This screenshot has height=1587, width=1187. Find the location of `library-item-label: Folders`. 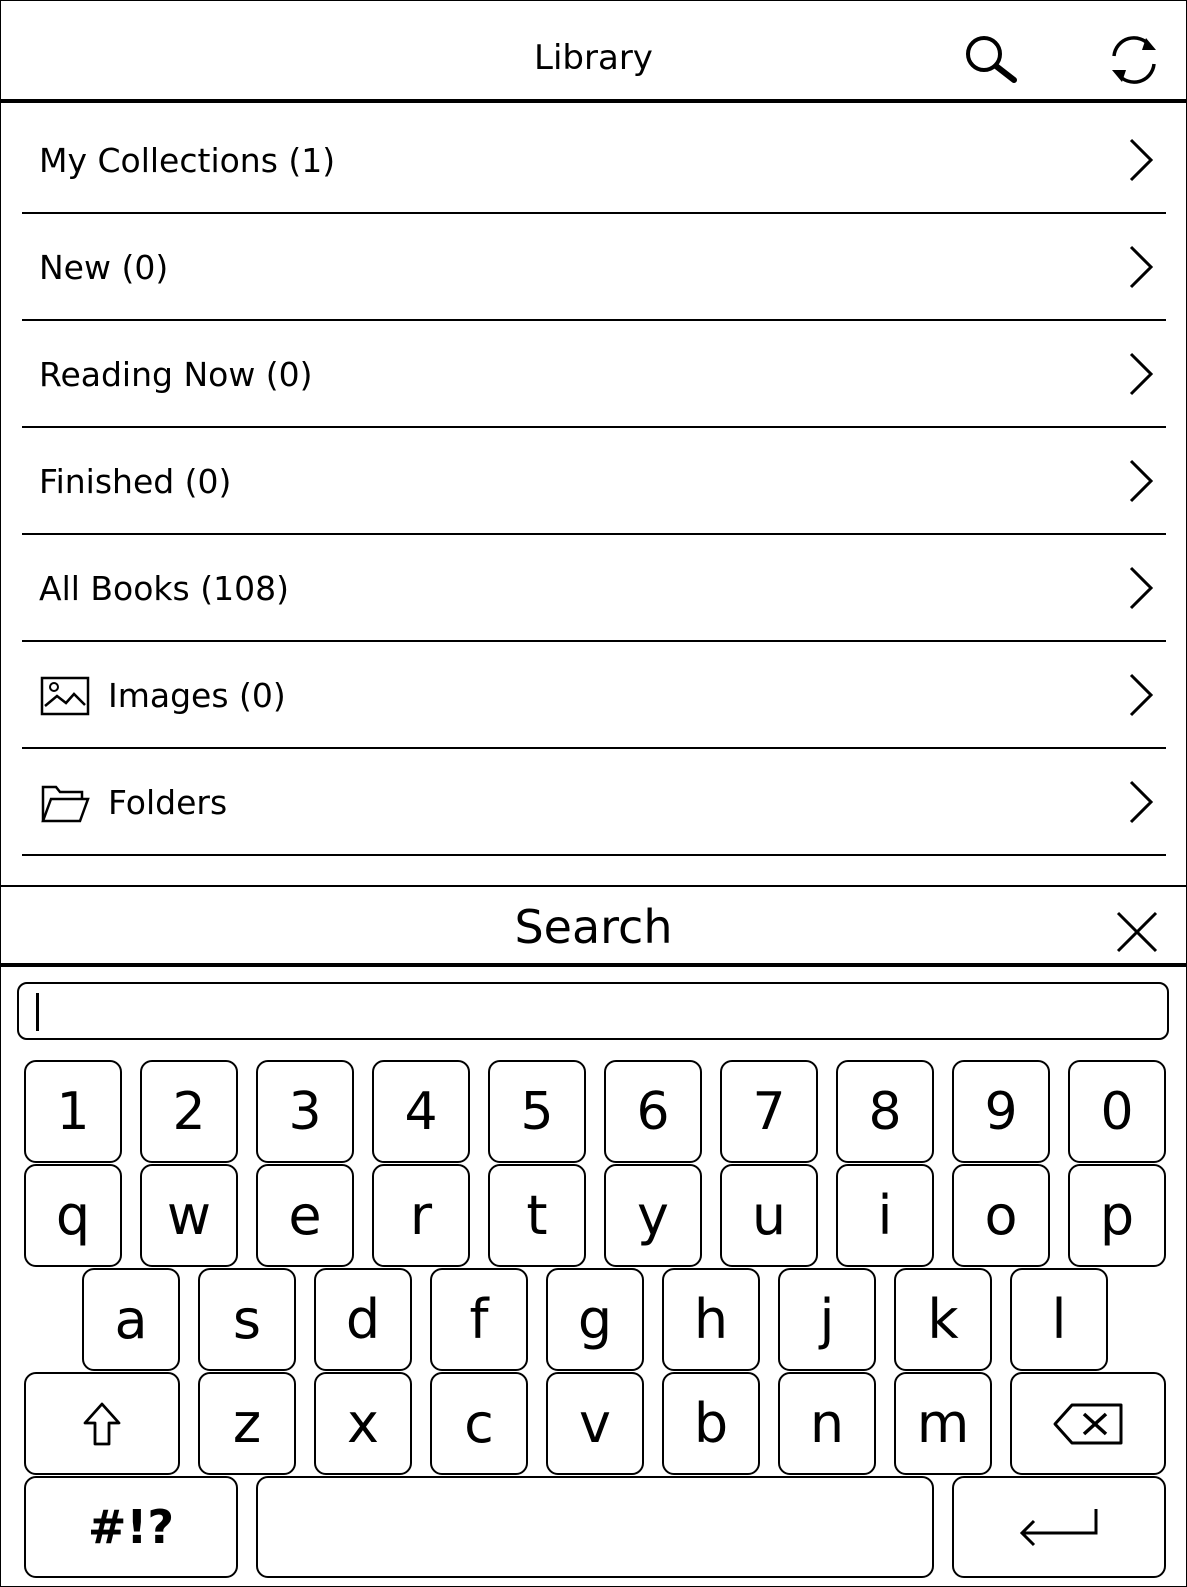

library-item-label: Folders is located at coordinates (168, 802).